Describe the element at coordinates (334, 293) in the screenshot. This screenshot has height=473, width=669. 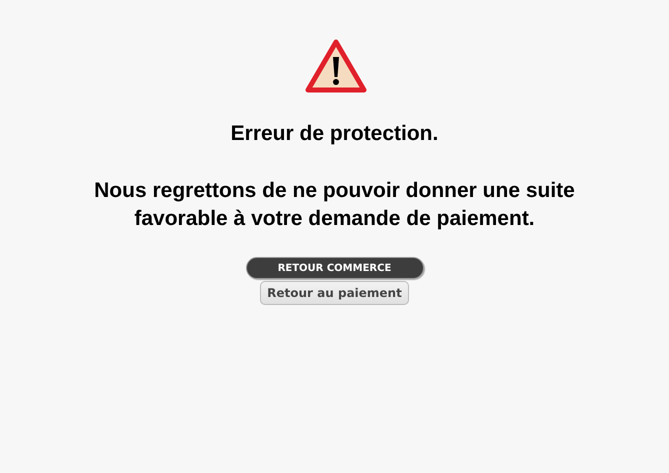
I see `back-to-payment-button: Retour au paiement` at that location.